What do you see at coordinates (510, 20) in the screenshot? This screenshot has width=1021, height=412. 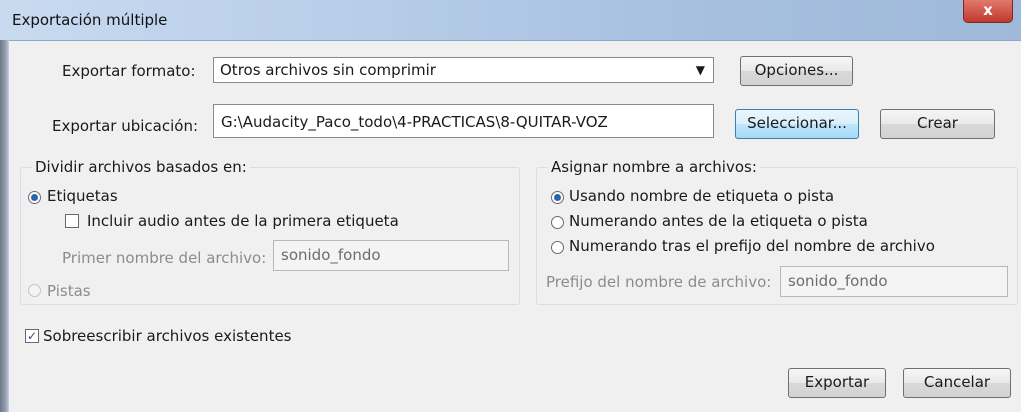 I see `title-bar: Exportación múltiple x` at bounding box center [510, 20].